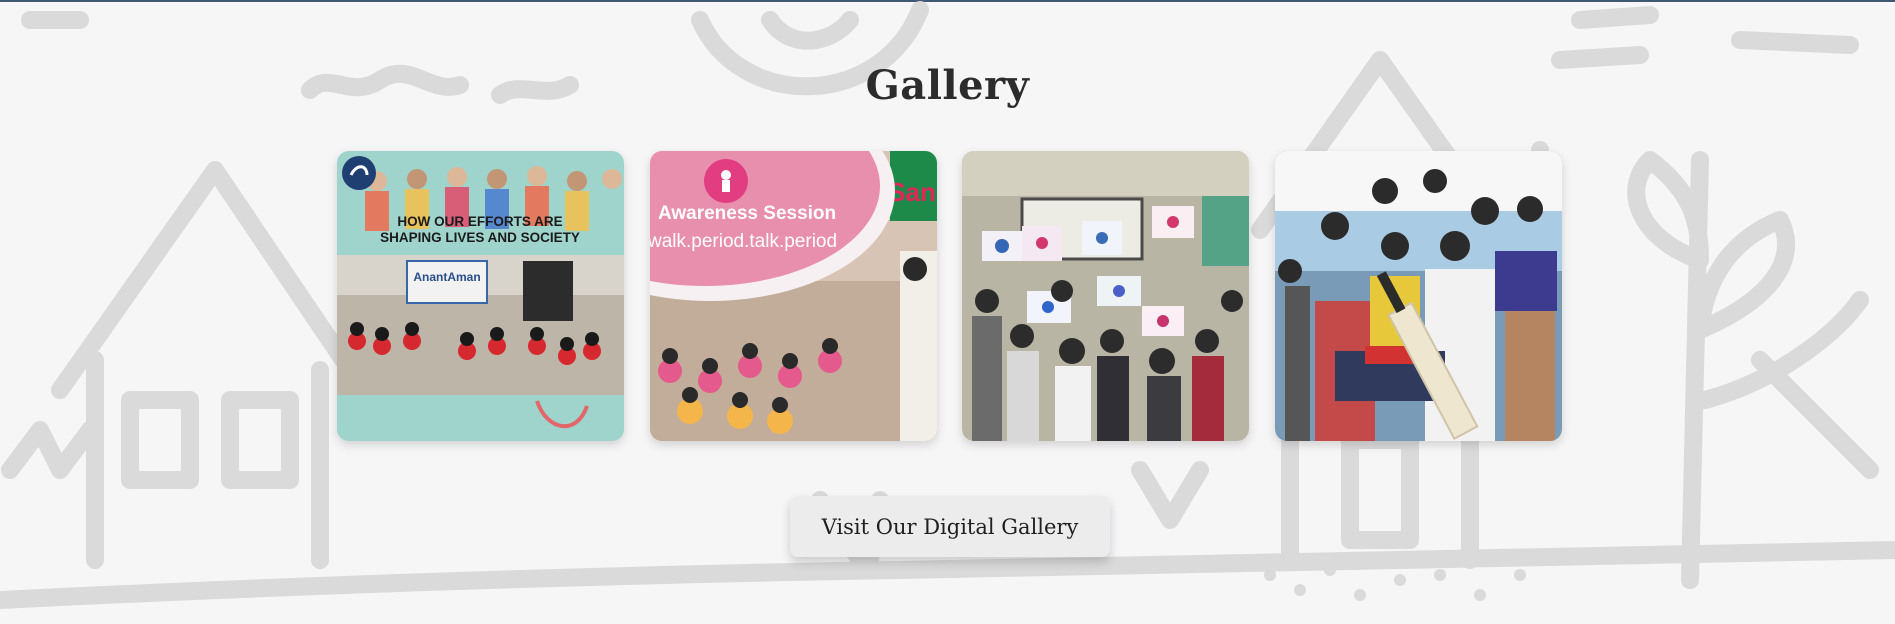 This screenshot has height=624, width=1895. I want to click on org-logo-icon, so click(359, 173).